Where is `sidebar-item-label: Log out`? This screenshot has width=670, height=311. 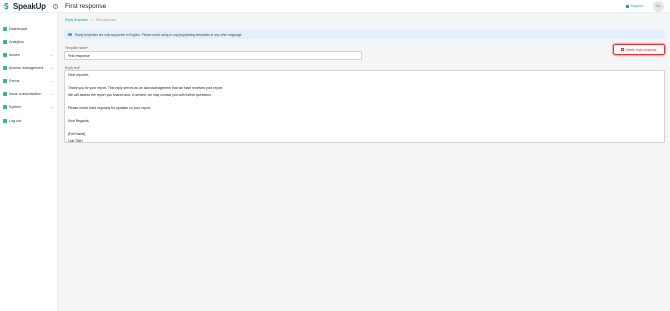 sidebar-item-label: Log out is located at coordinates (15, 121).